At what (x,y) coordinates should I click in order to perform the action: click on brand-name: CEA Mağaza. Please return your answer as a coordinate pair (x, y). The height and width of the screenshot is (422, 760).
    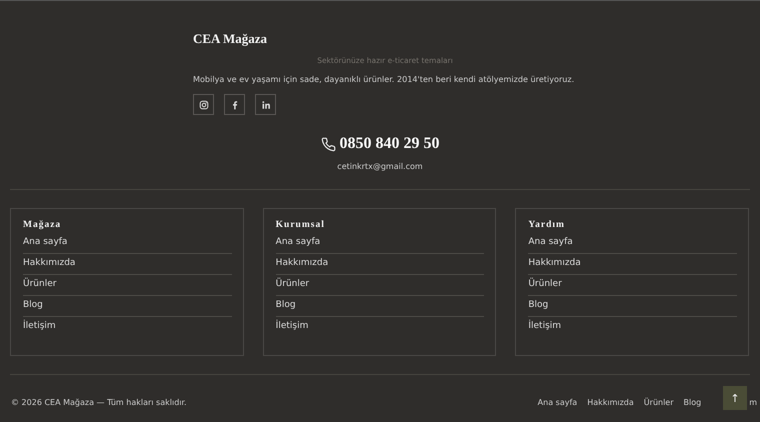
    Looking at the image, I should click on (230, 39).